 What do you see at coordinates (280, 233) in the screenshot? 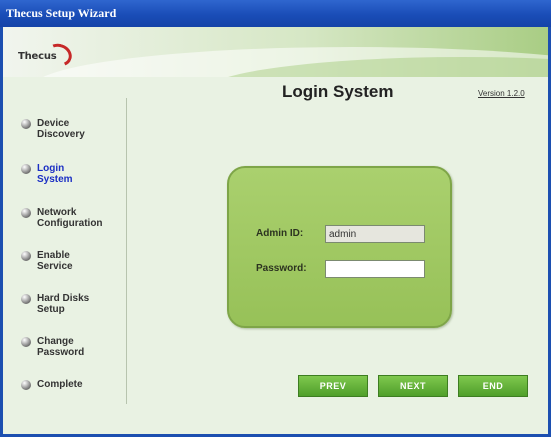
I see `admin-id-label: Admin ID:` at bounding box center [280, 233].